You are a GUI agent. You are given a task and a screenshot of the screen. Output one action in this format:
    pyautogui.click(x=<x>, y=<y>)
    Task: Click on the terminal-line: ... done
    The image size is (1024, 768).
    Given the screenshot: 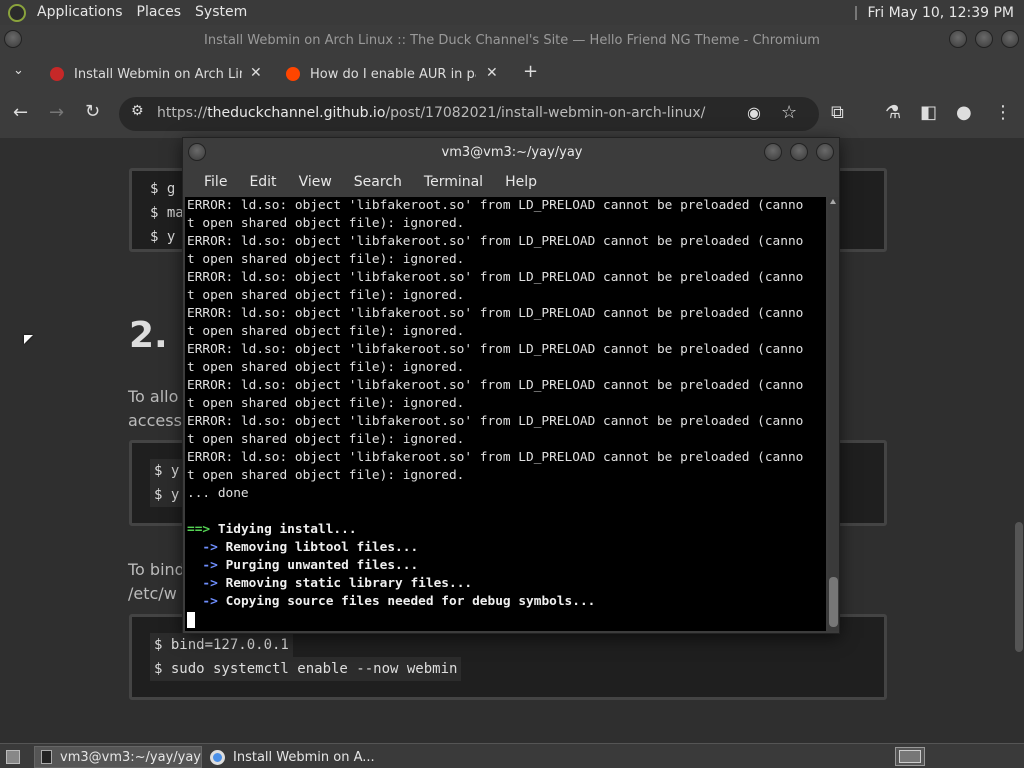 What is the action you would take?
    pyautogui.click(x=218, y=493)
    